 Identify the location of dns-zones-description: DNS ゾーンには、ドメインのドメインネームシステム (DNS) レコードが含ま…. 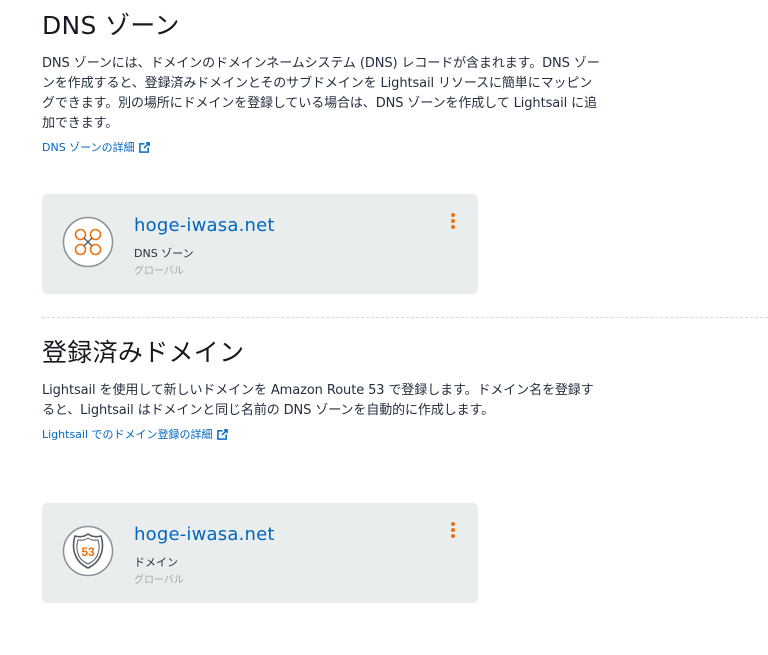
(321, 93).